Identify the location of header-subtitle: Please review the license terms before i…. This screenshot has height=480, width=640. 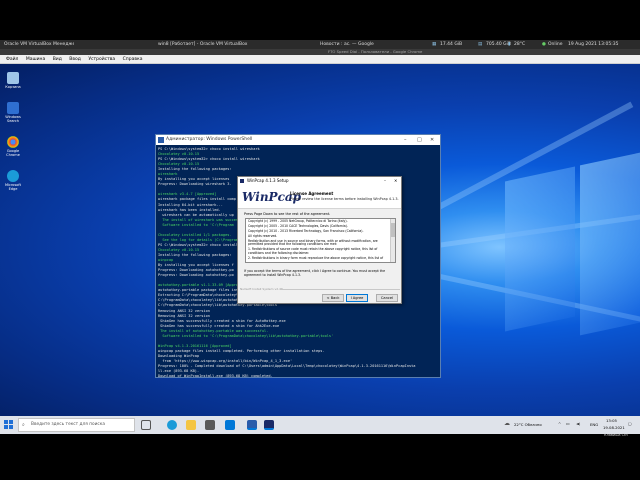
(344, 199).